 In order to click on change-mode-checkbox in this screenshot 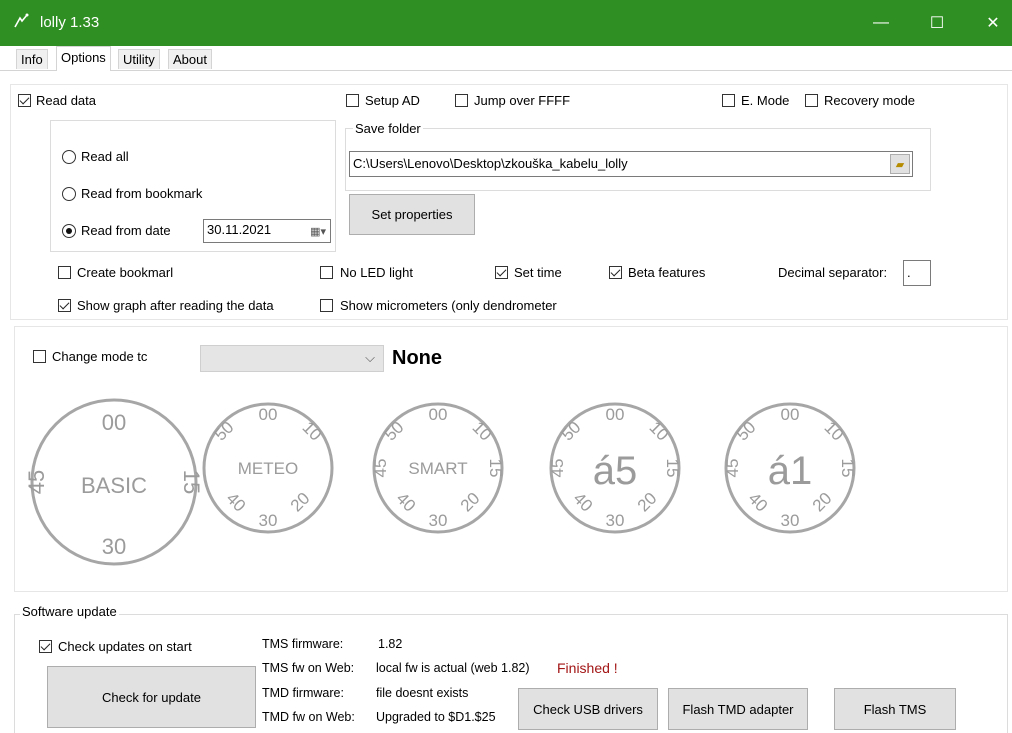, I will do `click(39, 356)`.